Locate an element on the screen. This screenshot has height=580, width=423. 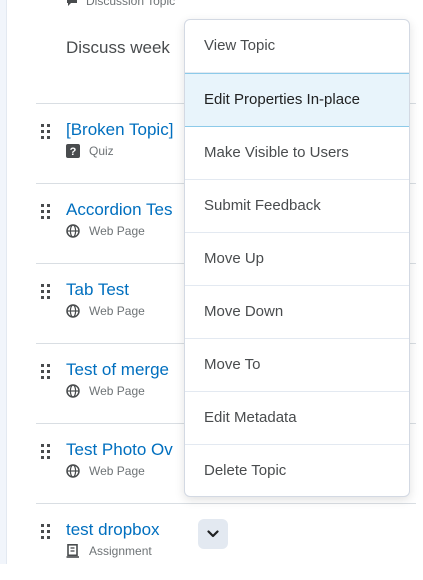
topic-title-link: Tab Test is located at coordinates (97, 290).